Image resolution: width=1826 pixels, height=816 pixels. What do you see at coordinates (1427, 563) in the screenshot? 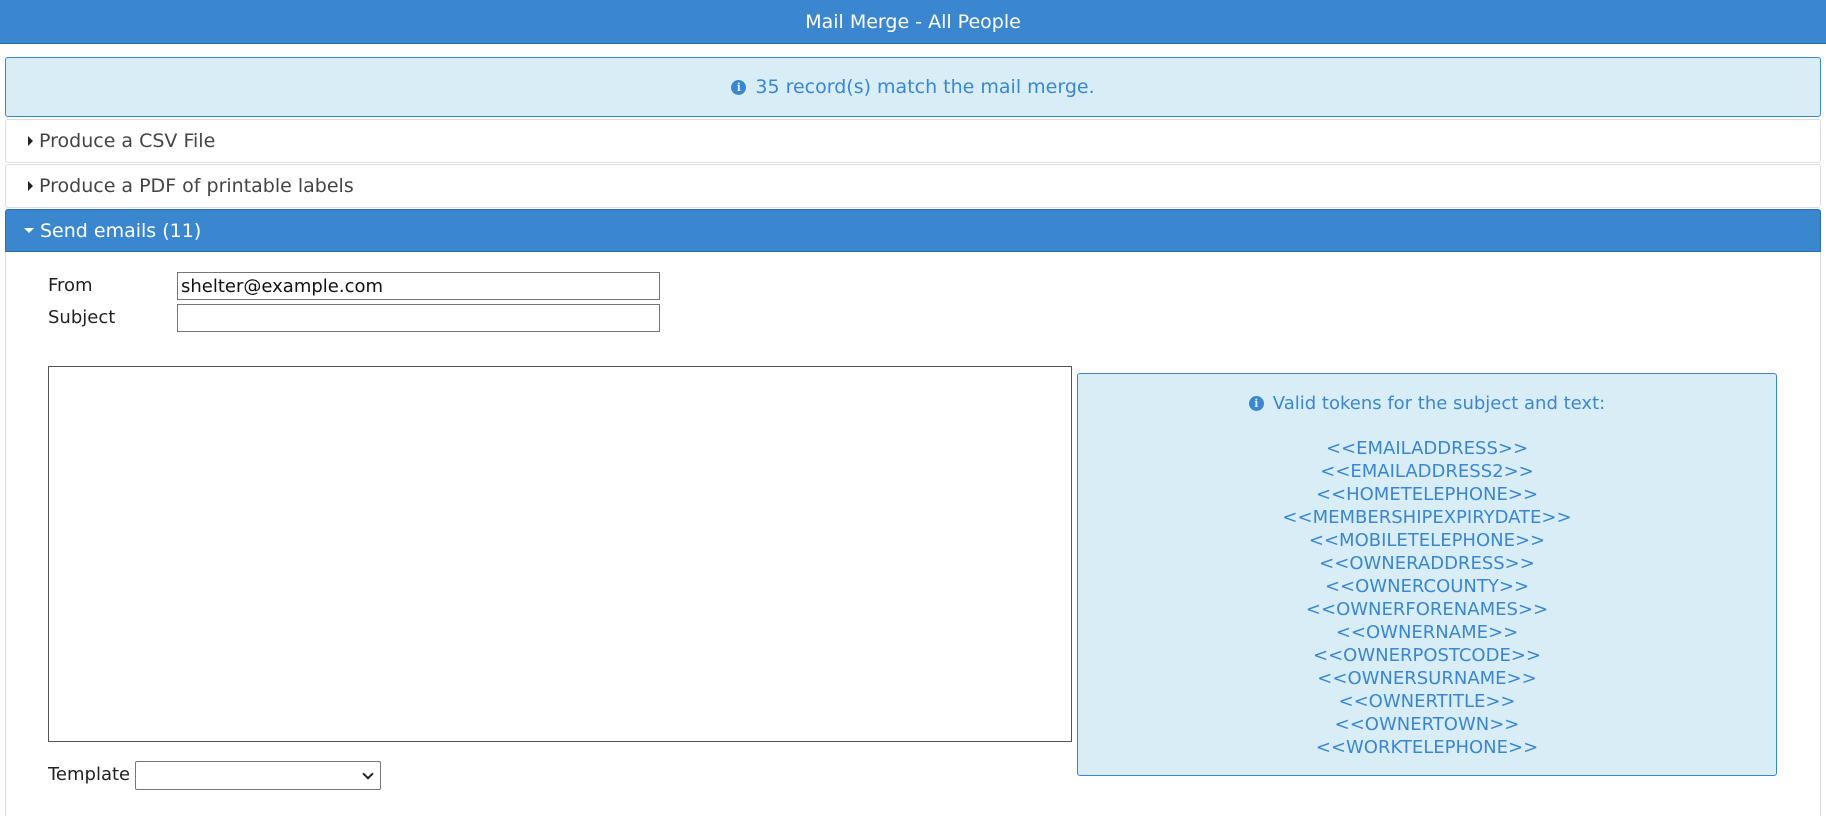
I see `token-item: <<OWNERADDRESS>>` at bounding box center [1427, 563].